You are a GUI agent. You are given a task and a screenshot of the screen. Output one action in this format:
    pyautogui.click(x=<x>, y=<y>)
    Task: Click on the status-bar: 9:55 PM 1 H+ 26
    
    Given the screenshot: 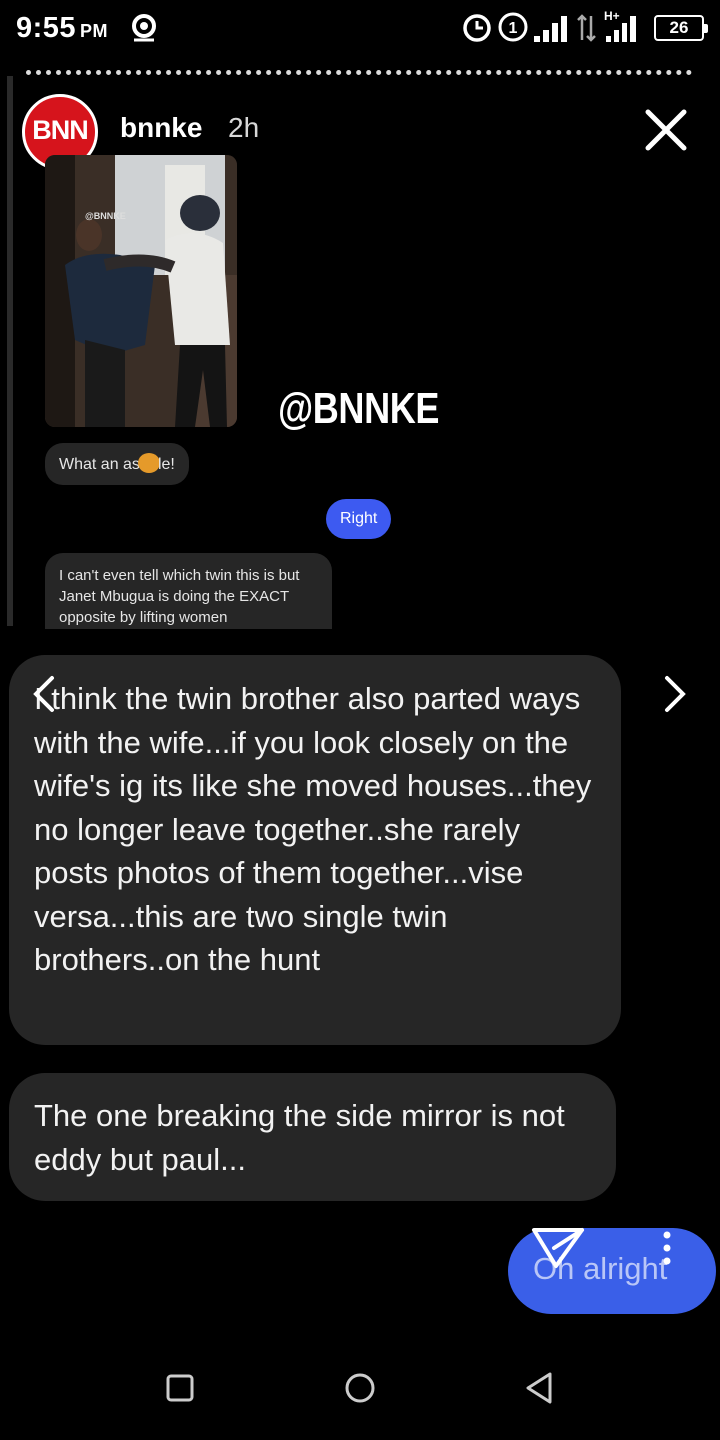 What is the action you would take?
    pyautogui.click(x=360, y=30)
    